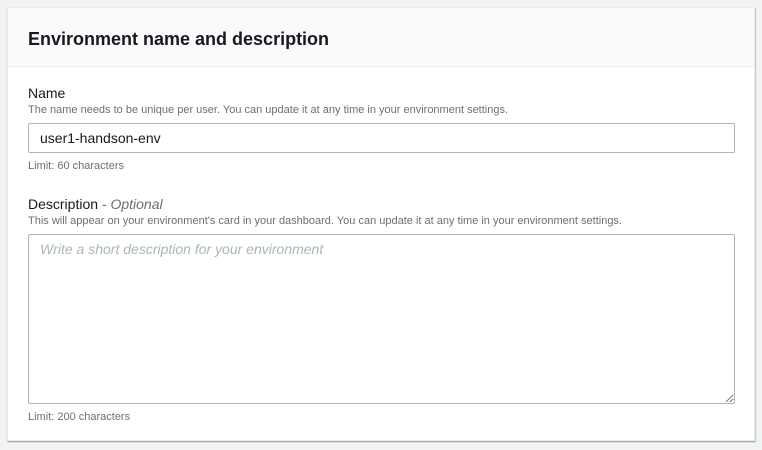 This screenshot has height=450, width=762. What do you see at coordinates (179, 39) in the screenshot?
I see `panel-title: Environment name and description` at bounding box center [179, 39].